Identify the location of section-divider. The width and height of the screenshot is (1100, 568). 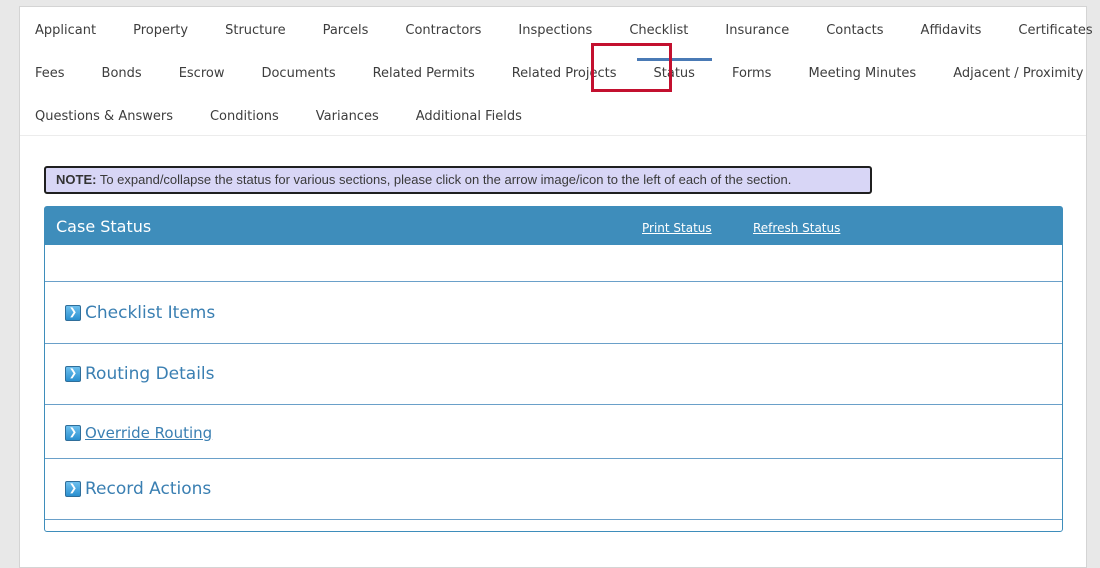
(553, 524).